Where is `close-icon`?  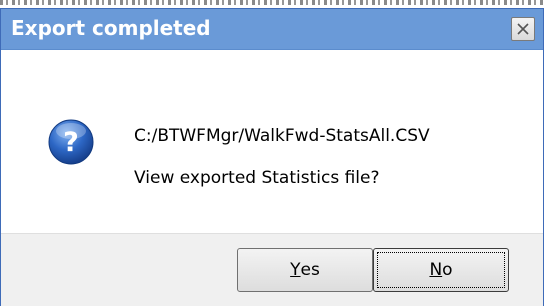
close-icon is located at coordinates (523, 29).